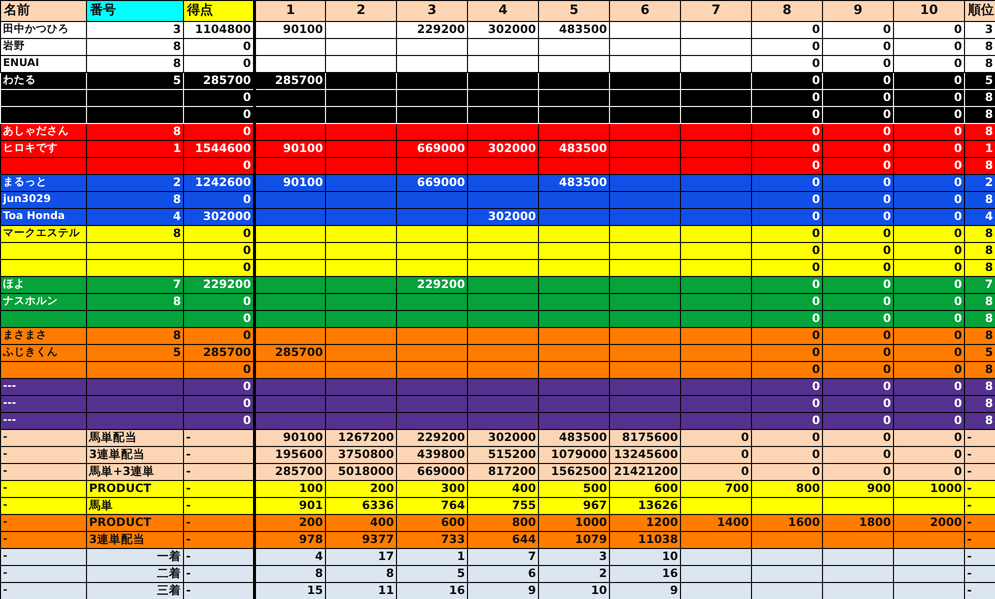 This screenshot has width=995, height=599. I want to click on table-cell: ENUAI, so click(43, 63).